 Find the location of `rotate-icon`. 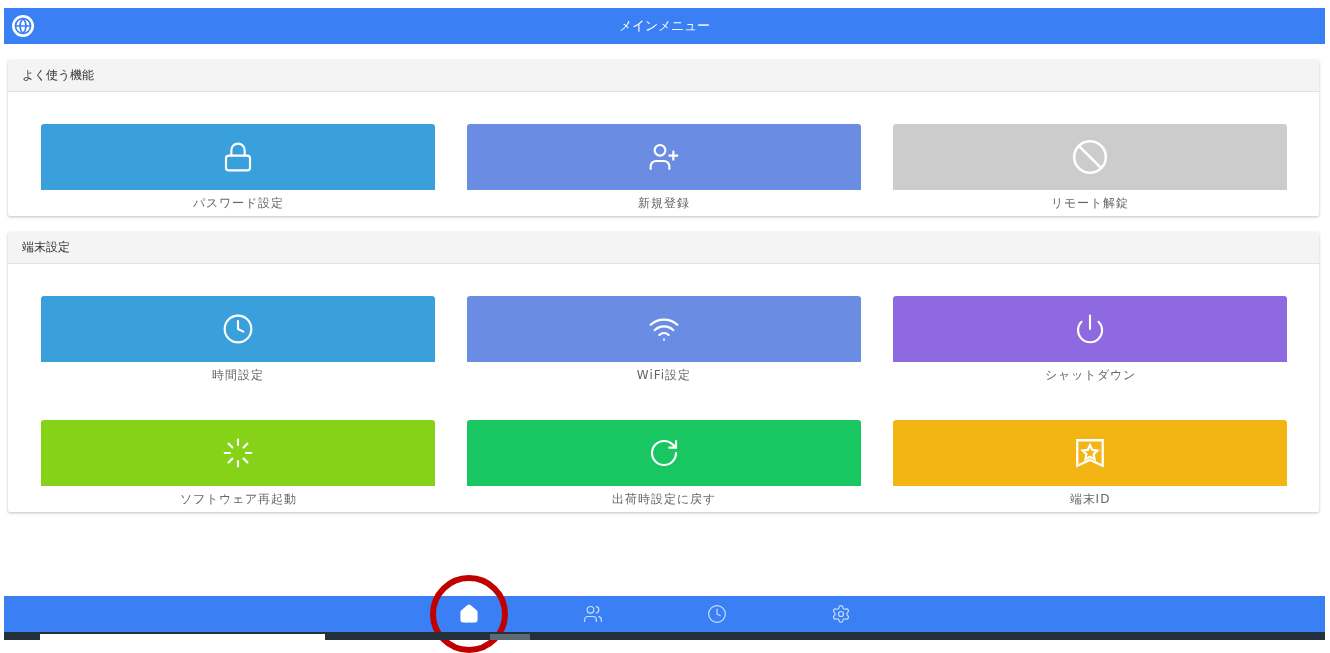

rotate-icon is located at coordinates (664, 453).